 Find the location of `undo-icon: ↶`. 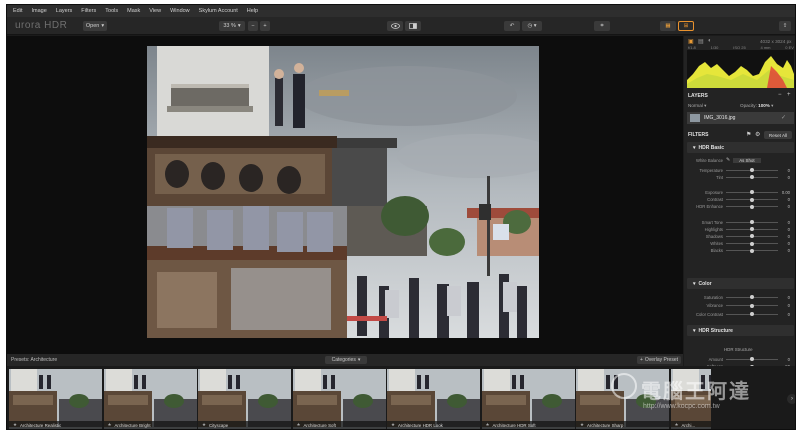

undo-icon: ↶ is located at coordinates (512, 26).